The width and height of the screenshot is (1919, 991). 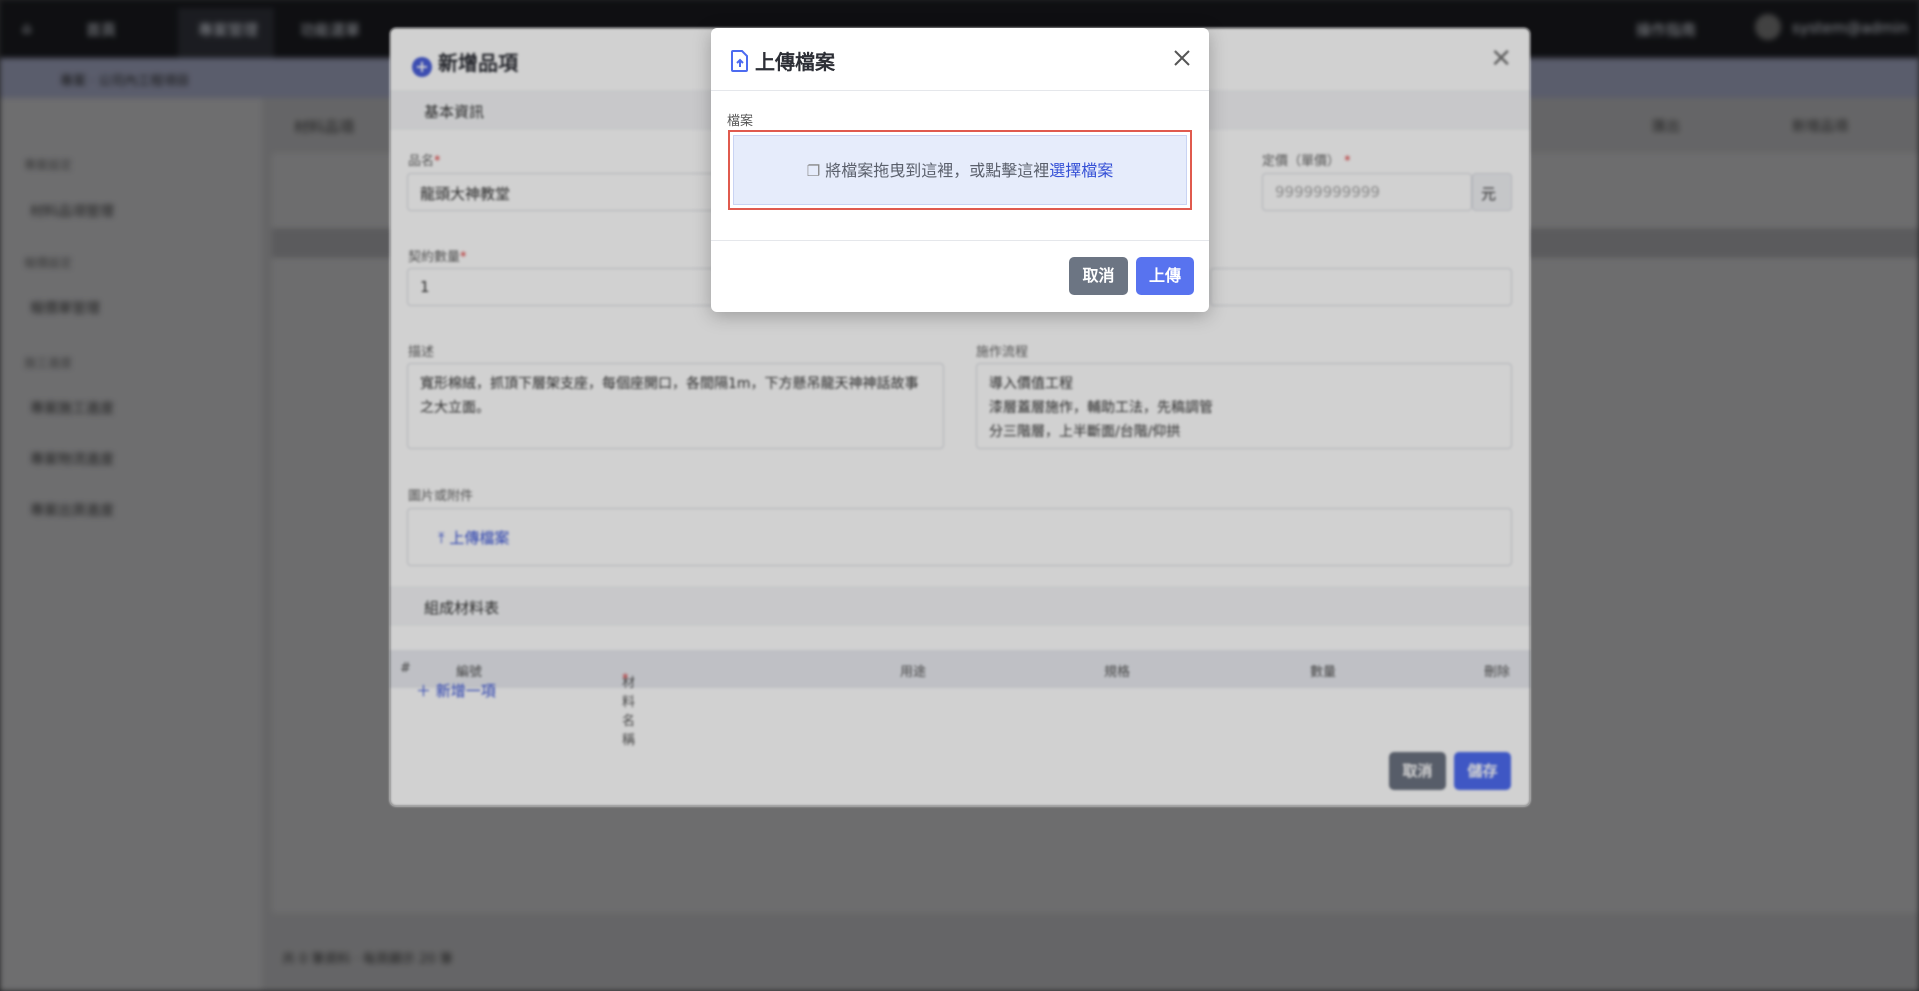 What do you see at coordinates (1367, 192) in the screenshot?
I see `price-input: 99999999999` at bounding box center [1367, 192].